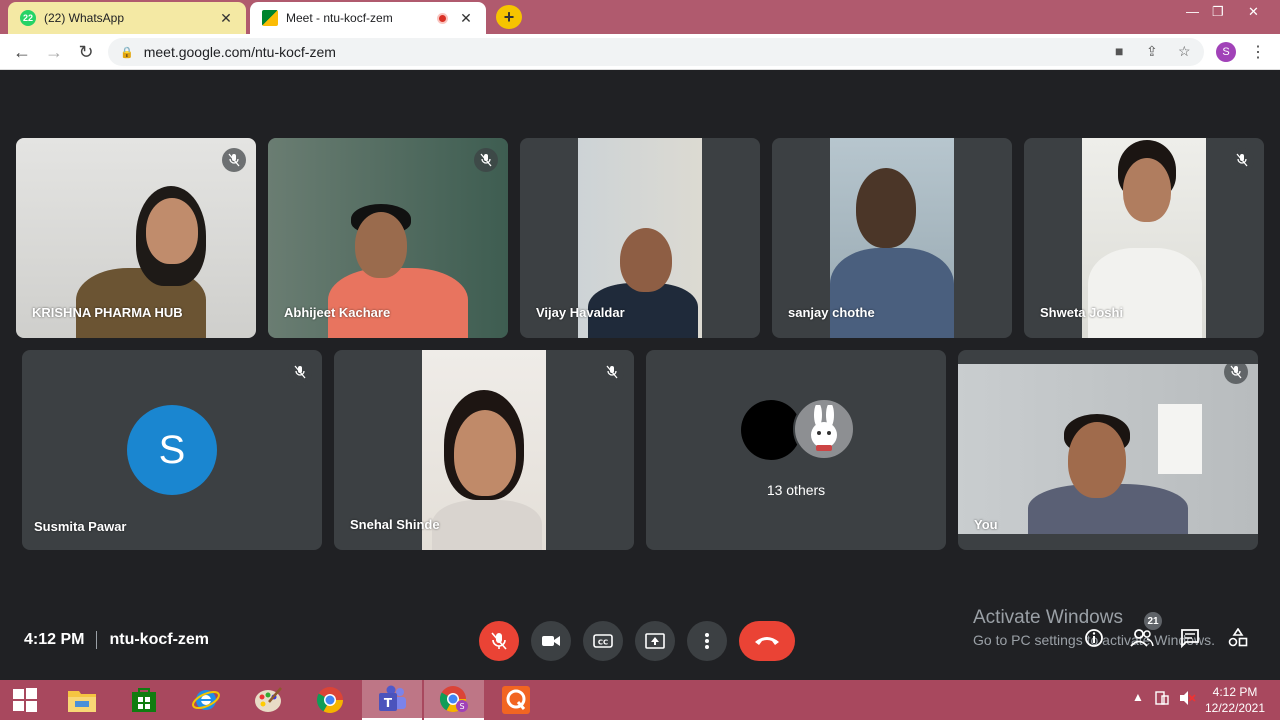 The image size is (1280, 720). I want to click on svg-text: S, so click(461, 706).